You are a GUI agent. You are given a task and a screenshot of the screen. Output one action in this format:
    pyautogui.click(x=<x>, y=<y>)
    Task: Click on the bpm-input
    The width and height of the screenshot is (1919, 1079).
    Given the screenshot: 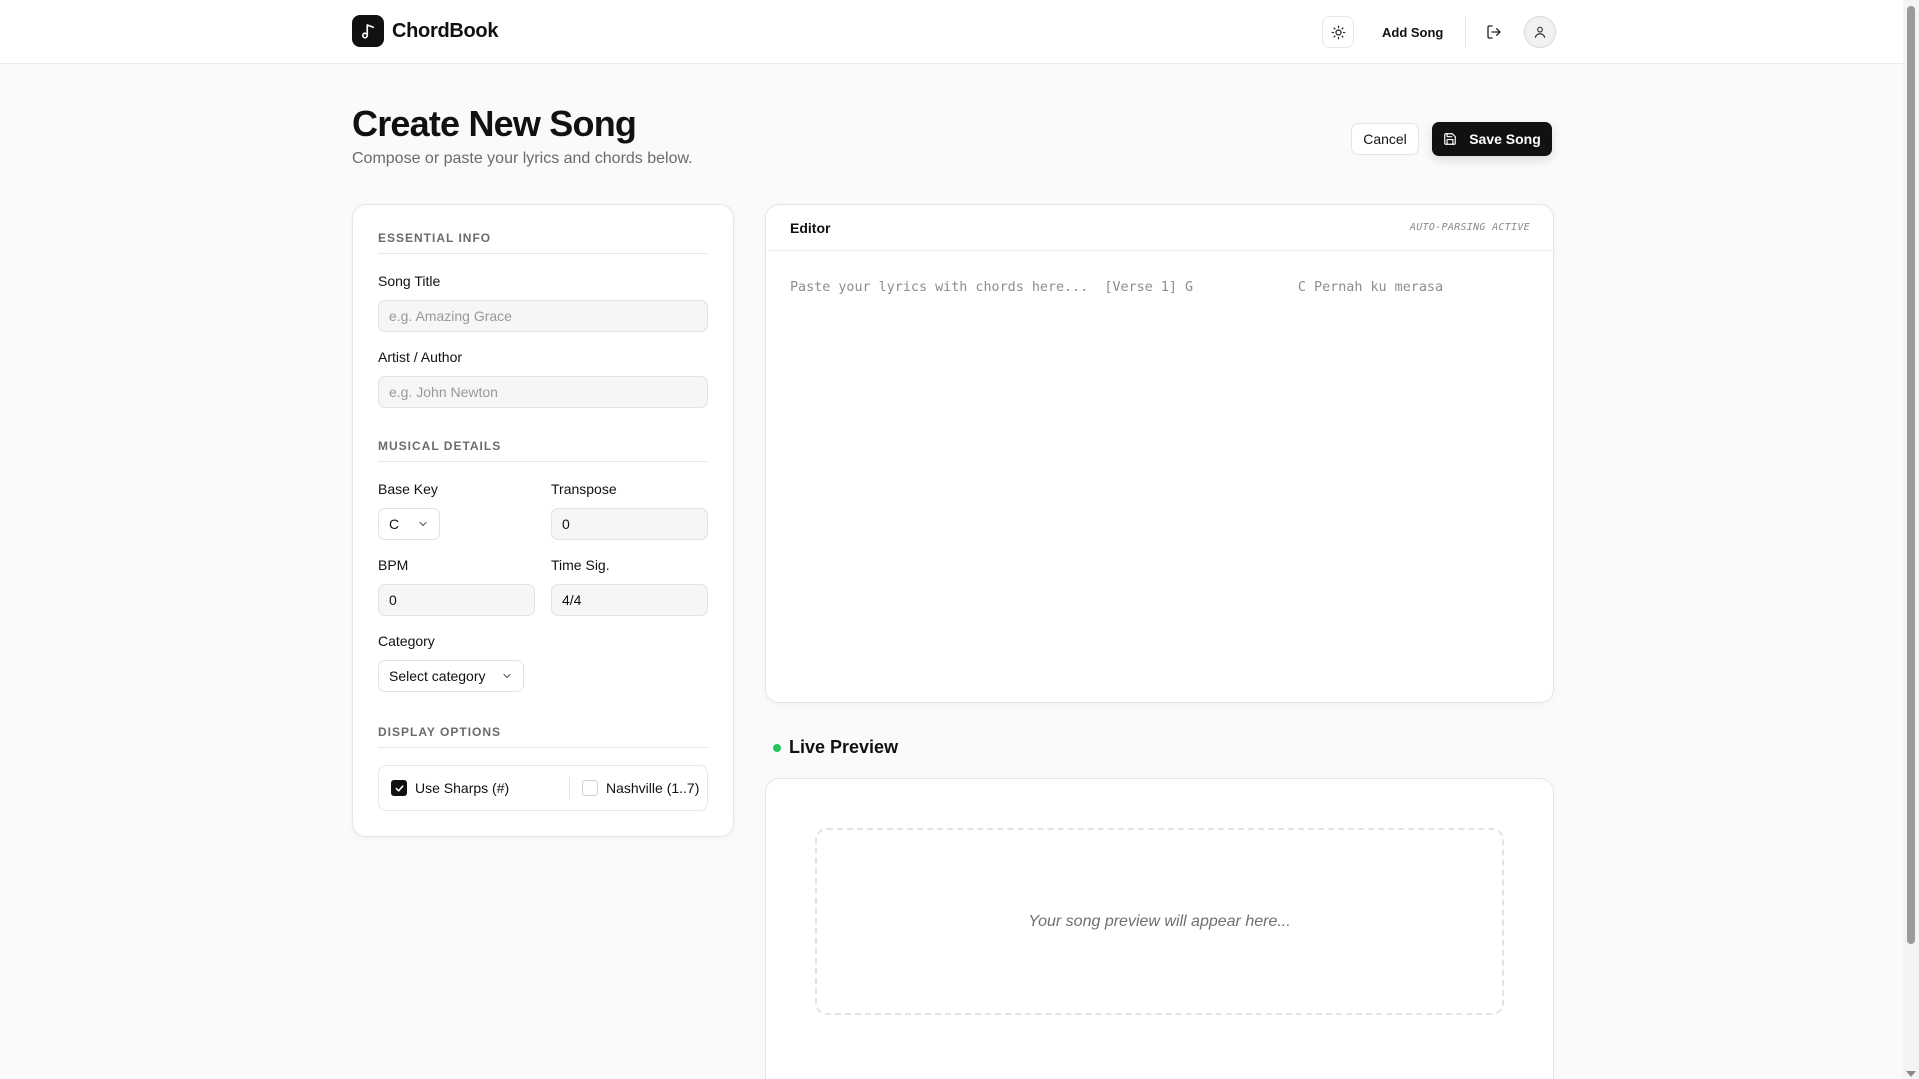 What is the action you would take?
    pyautogui.click(x=456, y=600)
    